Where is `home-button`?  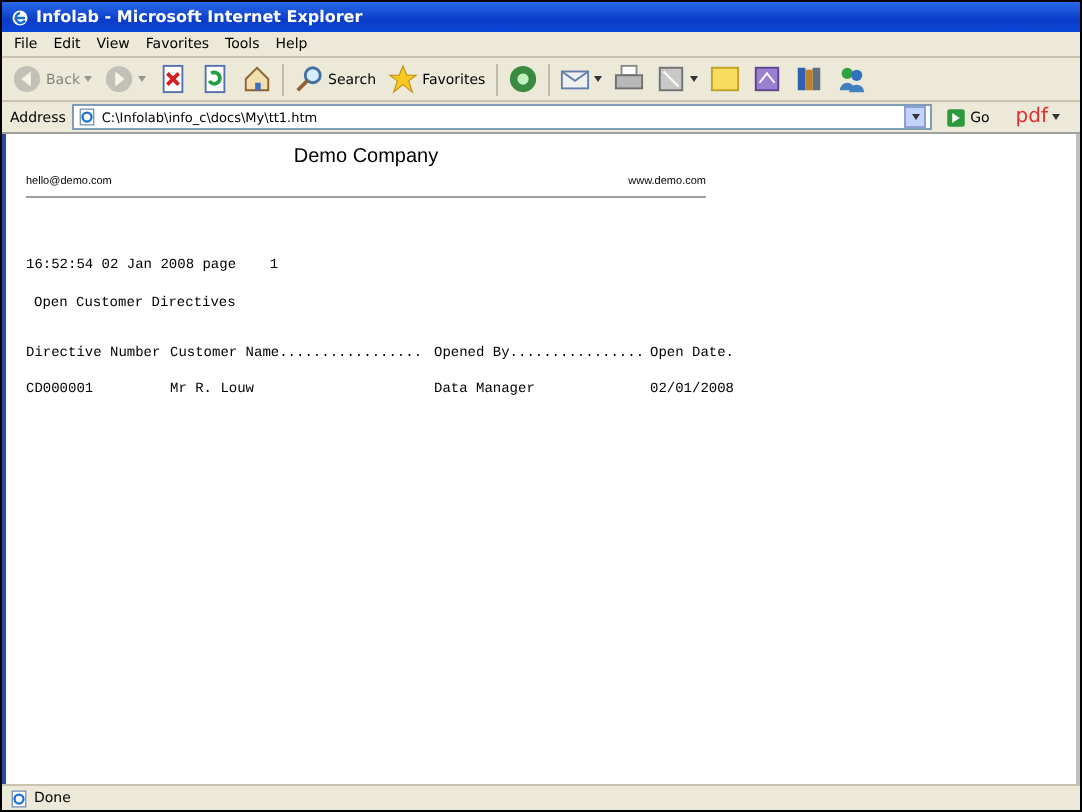 home-button is located at coordinates (257, 79).